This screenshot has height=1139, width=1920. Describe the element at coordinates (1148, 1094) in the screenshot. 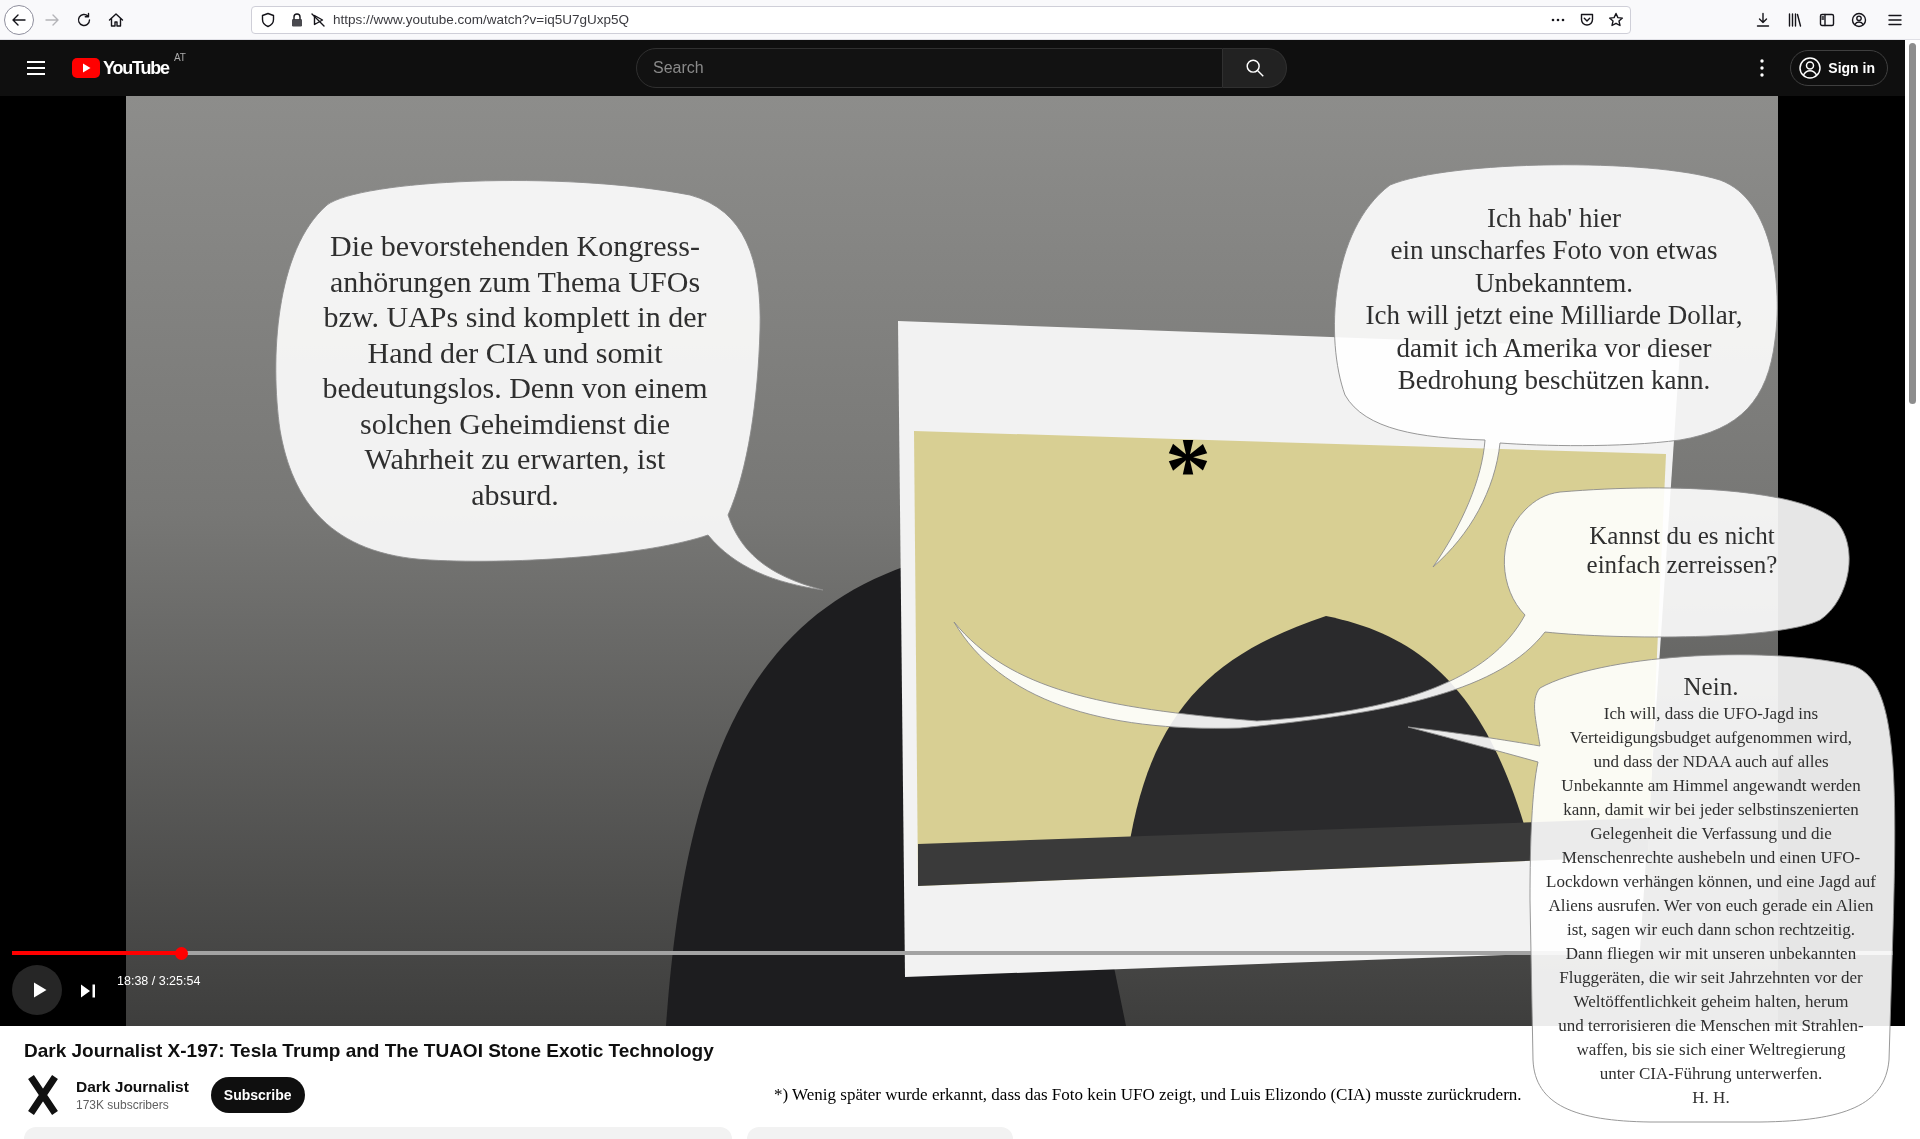

I see `footnote-text: *) Wenig später wurde erkannt, dass das Foto kein UFO zeigt, und Luis Elizondo (CIA) musste zurückrudern.` at that location.